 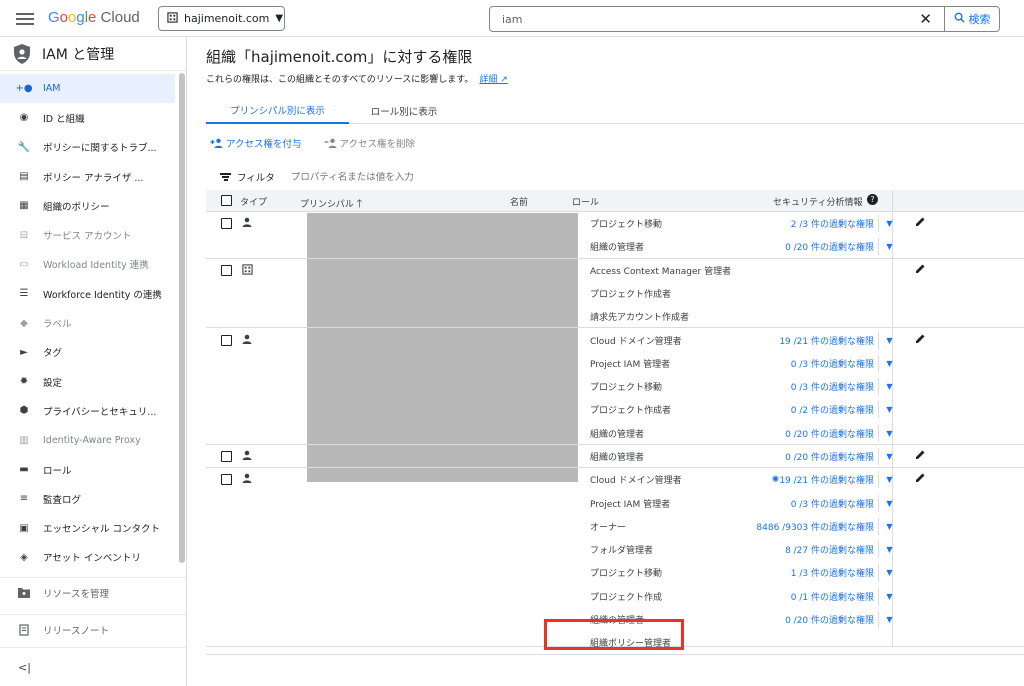 I want to click on collapse-sidebar-icon: <|, so click(x=24, y=667).